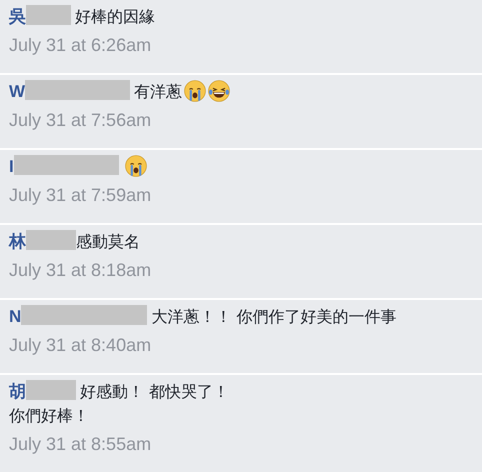 The width and height of the screenshot is (482, 472). What do you see at coordinates (108, 241) in the screenshot?
I see `comment-text: 感動莫名` at bounding box center [108, 241].